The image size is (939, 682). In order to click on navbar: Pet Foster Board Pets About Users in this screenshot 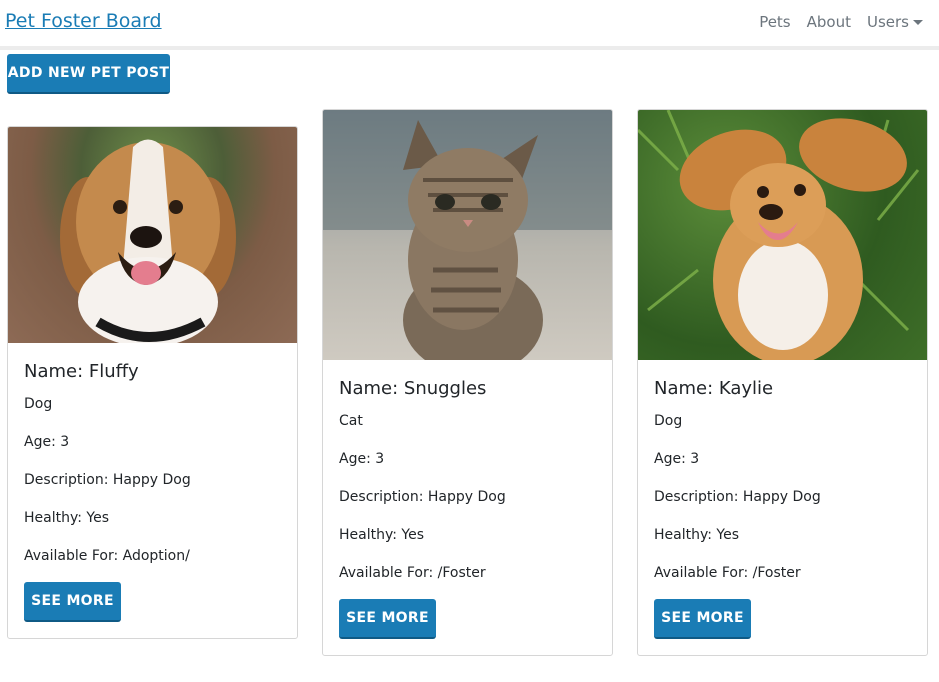, I will do `click(469, 25)`.